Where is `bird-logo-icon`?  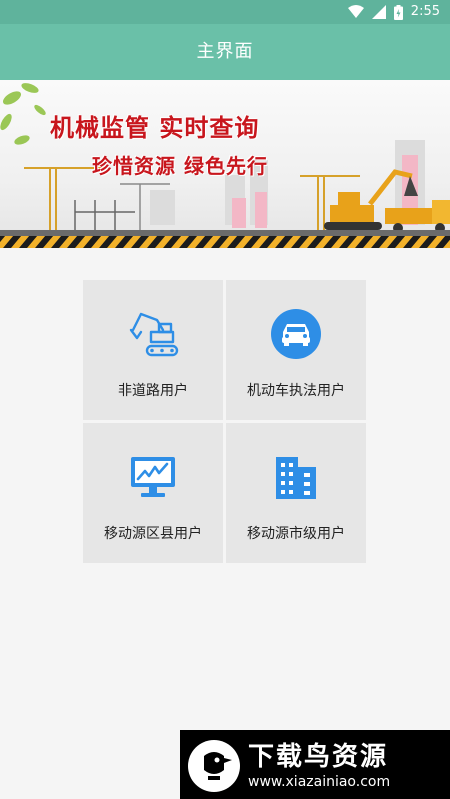
bird-logo-icon is located at coordinates (214, 766).